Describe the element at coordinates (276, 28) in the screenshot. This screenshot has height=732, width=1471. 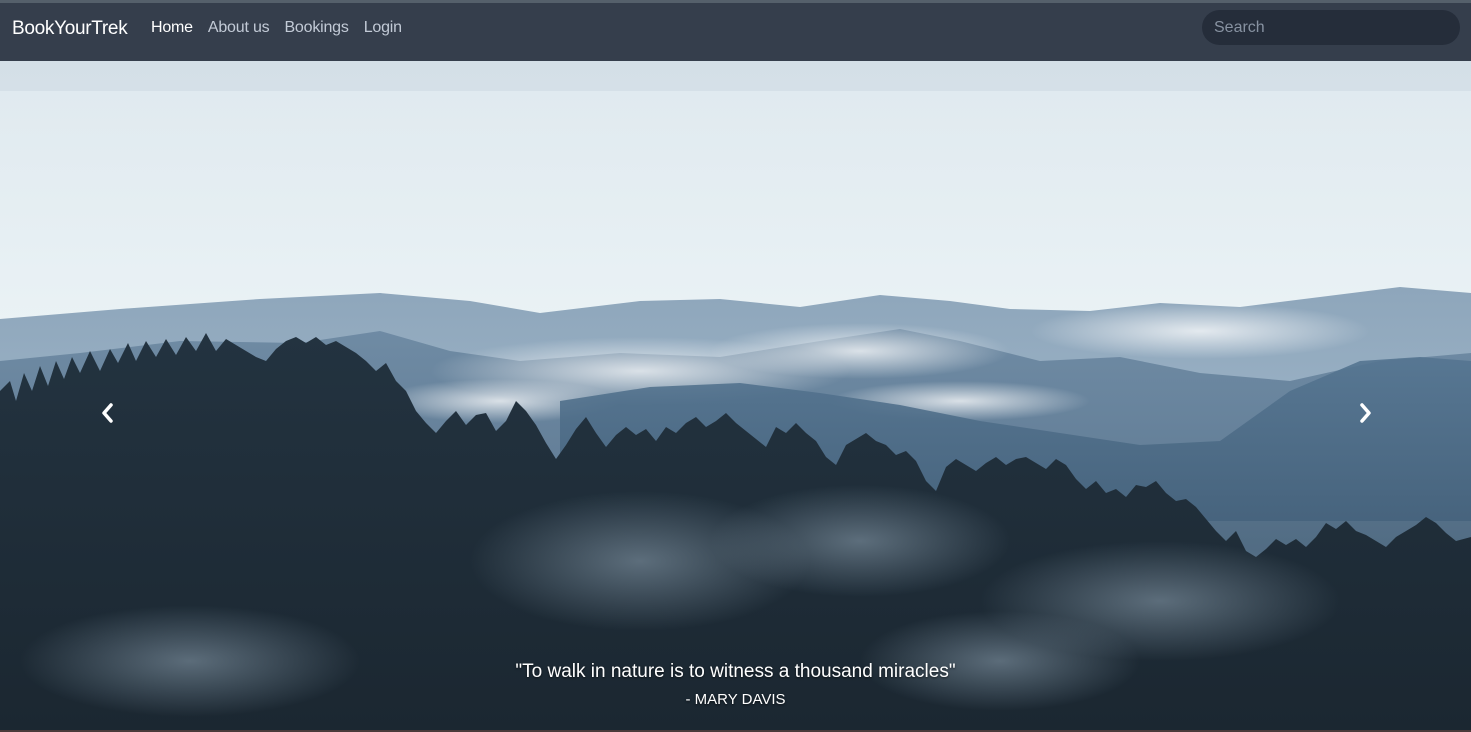
I see `nav-links: Home About us Bookings Login` at that location.